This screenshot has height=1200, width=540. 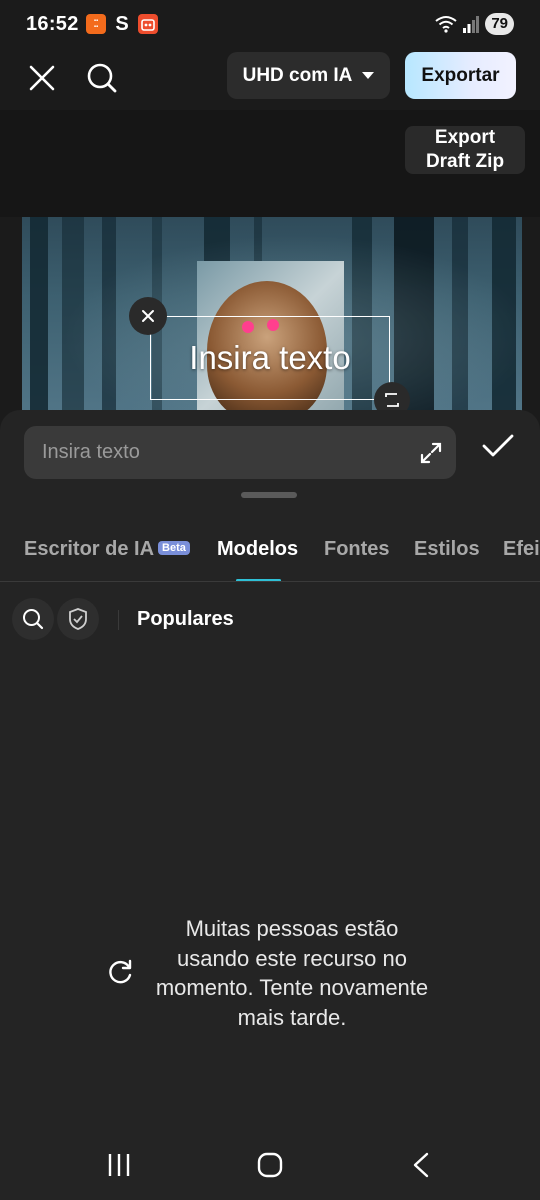 I want to click on rotate-scale-icon, so click(x=392, y=400).